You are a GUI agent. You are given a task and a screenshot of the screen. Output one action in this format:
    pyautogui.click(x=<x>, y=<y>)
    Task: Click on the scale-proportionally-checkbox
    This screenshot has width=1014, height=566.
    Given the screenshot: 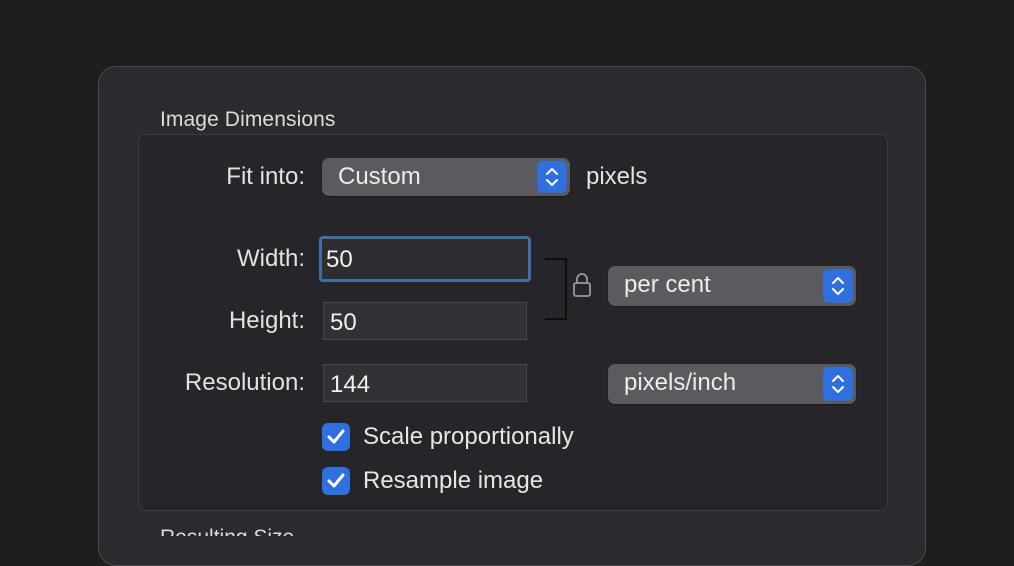 What is the action you would take?
    pyautogui.click(x=336, y=437)
    